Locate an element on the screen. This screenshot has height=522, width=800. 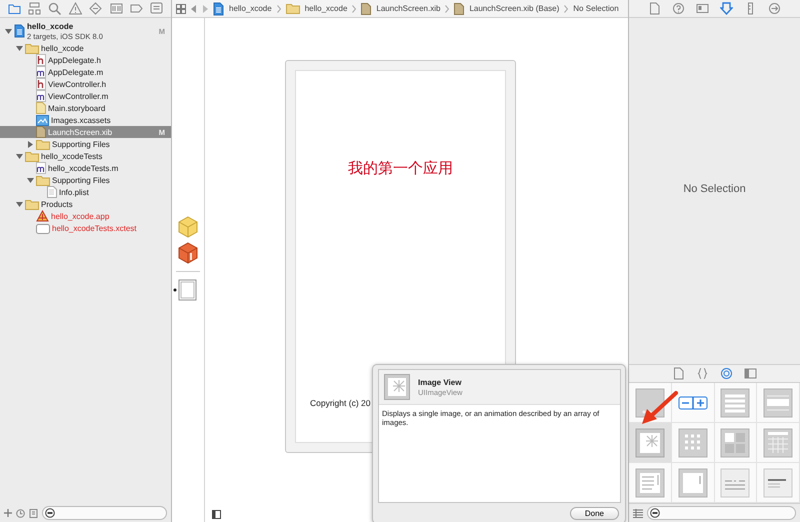
file-row: hello_xcodeTests is located at coordinates (85, 156).